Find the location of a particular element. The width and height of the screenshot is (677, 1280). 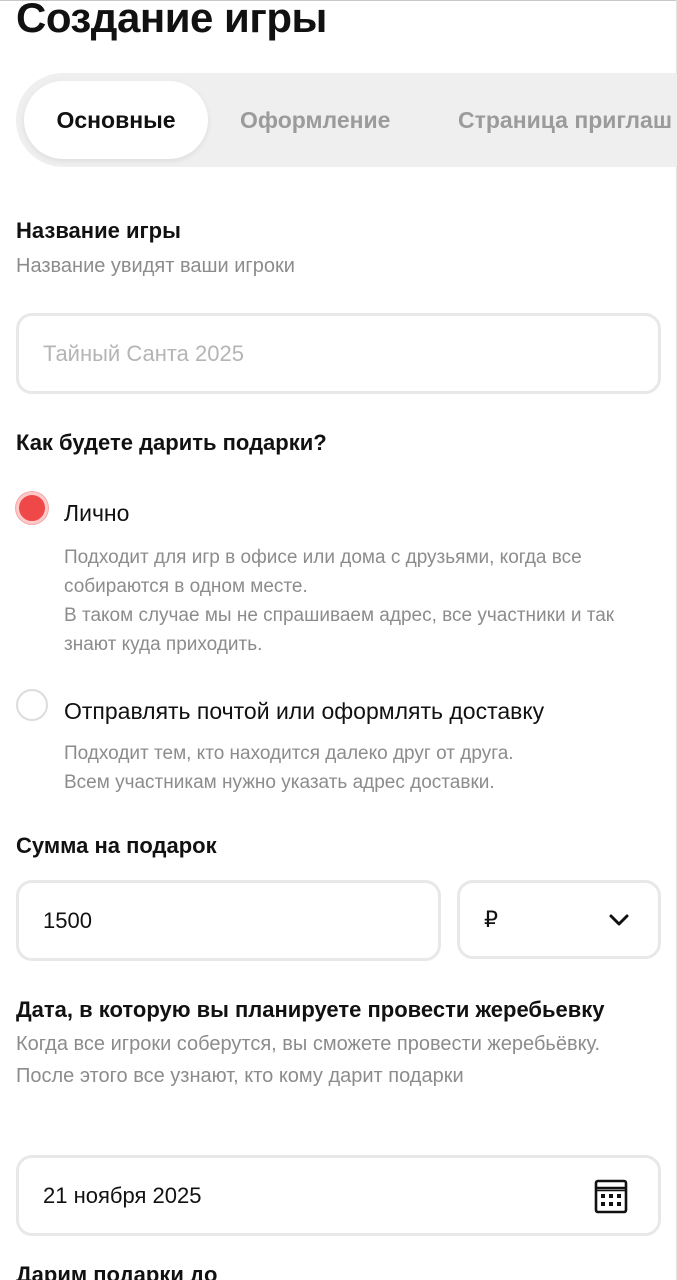

gift-deadline-label: Дарим подарки до is located at coordinates (117, 1271).